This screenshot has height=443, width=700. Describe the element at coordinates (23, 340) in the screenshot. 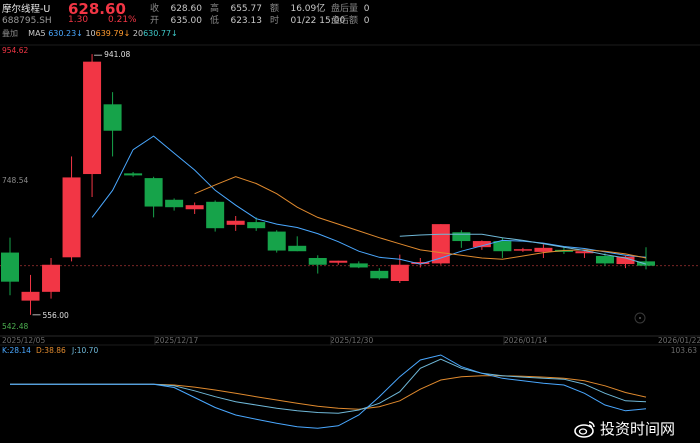

I see `x-tick-label: 2025/12/05` at that location.